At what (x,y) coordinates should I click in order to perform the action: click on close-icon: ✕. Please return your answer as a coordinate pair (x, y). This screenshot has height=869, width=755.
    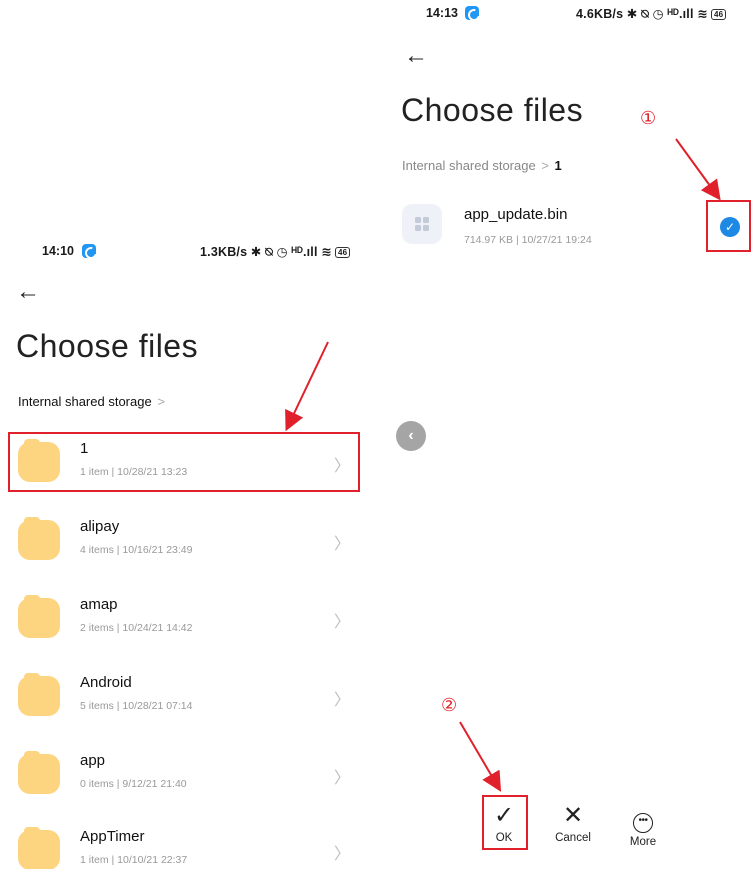
    Looking at the image, I should click on (573, 815).